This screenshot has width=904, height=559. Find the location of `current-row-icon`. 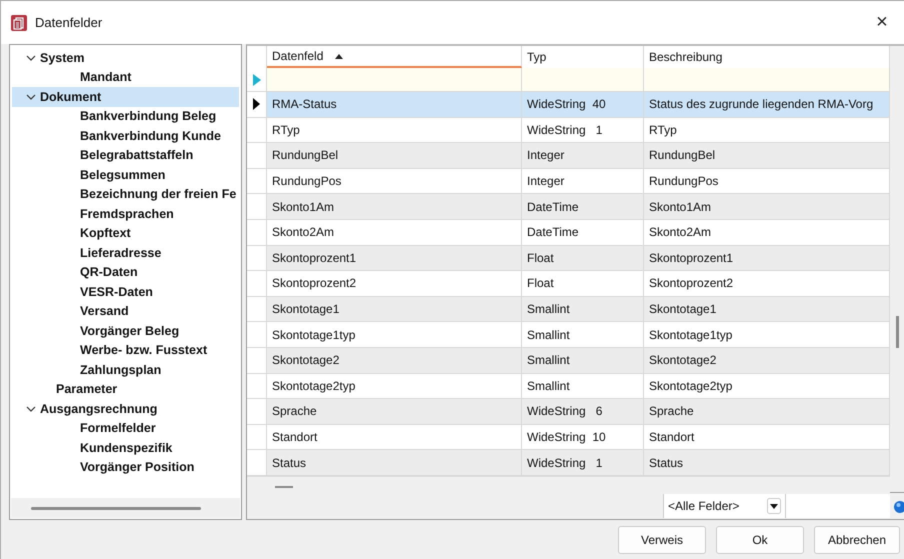

current-row-icon is located at coordinates (256, 104).